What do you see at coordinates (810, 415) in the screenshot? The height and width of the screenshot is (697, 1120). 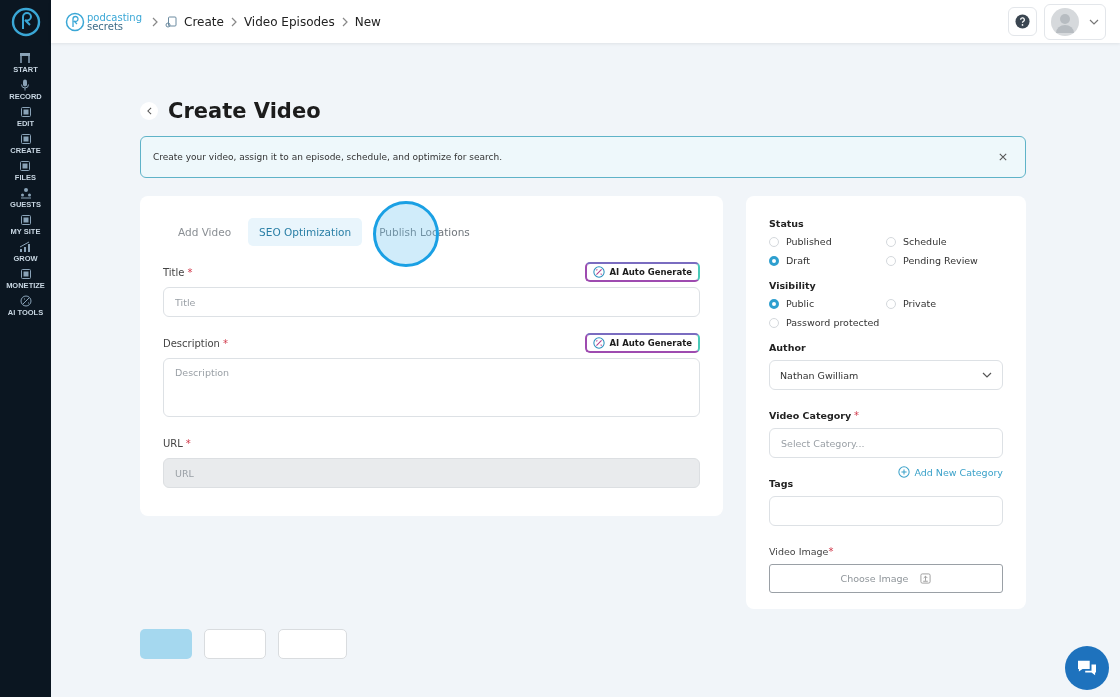 I see `section-label: Video Category` at bounding box center [810, 415].